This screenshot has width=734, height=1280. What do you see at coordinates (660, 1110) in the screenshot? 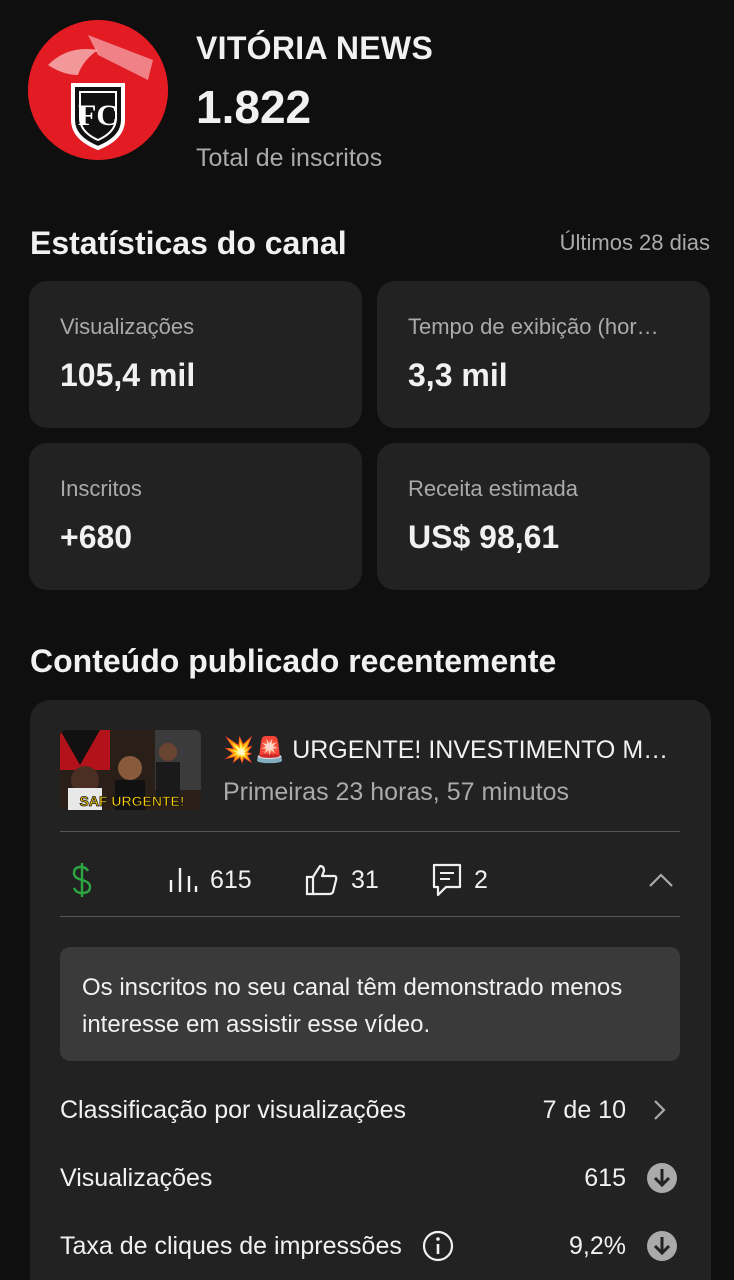
I see `chevron-right-icon` at bounding box center [660, 1110].